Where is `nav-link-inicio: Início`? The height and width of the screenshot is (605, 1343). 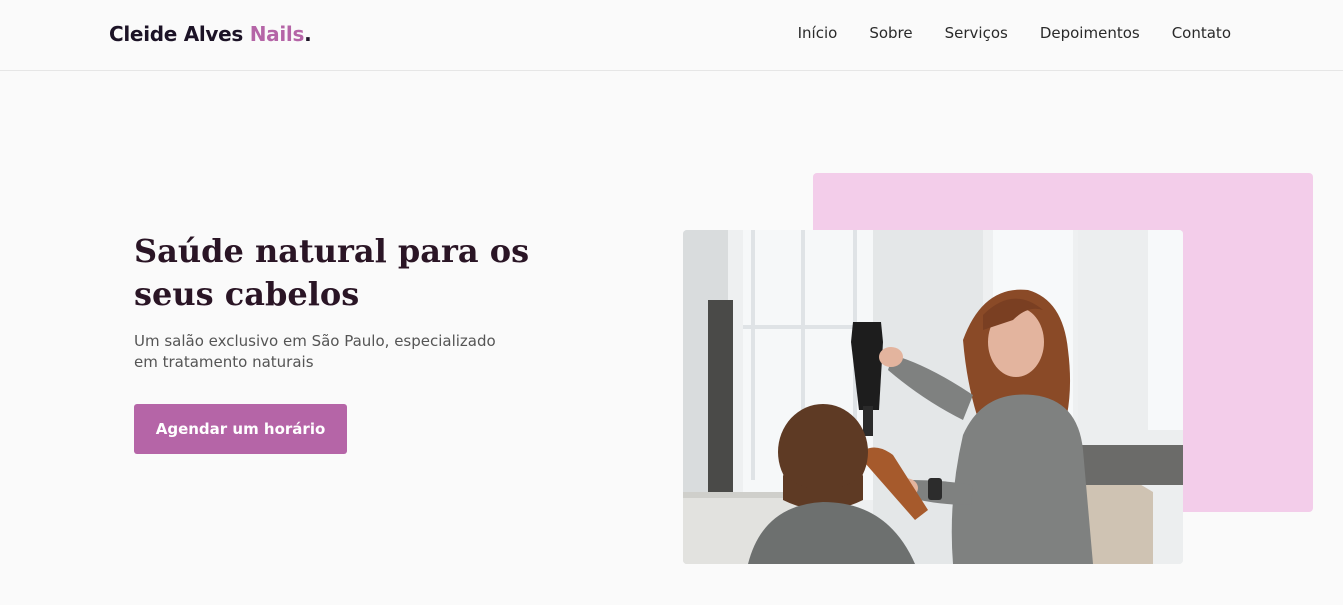
nav-link-inicio: Início is located at coordinates (818, 33).